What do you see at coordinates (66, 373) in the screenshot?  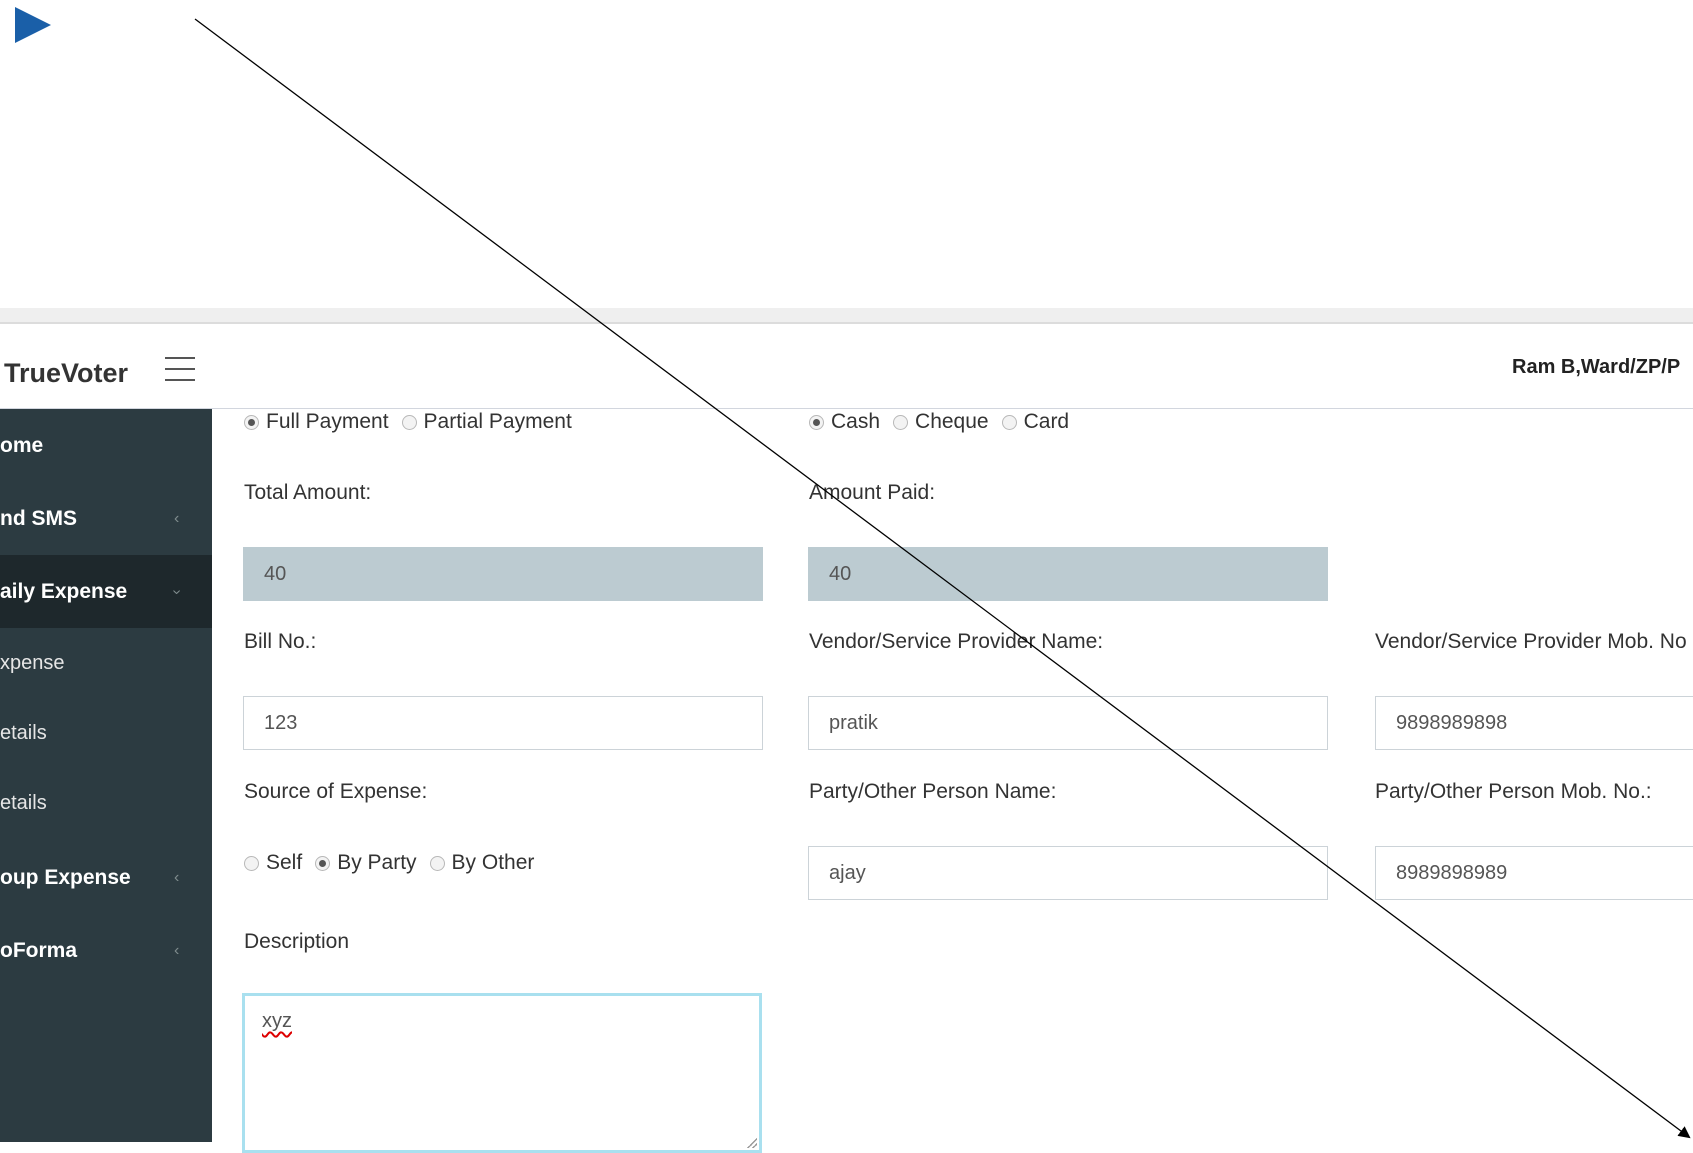 I see `brand-logo-text: TrueVoter` at bounding box center [66, 373].